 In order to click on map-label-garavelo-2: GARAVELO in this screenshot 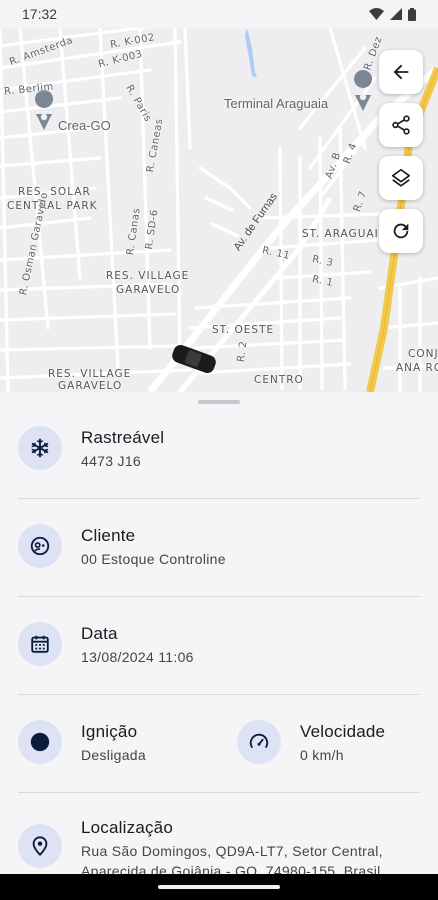, I will do `click(90, 386)`.